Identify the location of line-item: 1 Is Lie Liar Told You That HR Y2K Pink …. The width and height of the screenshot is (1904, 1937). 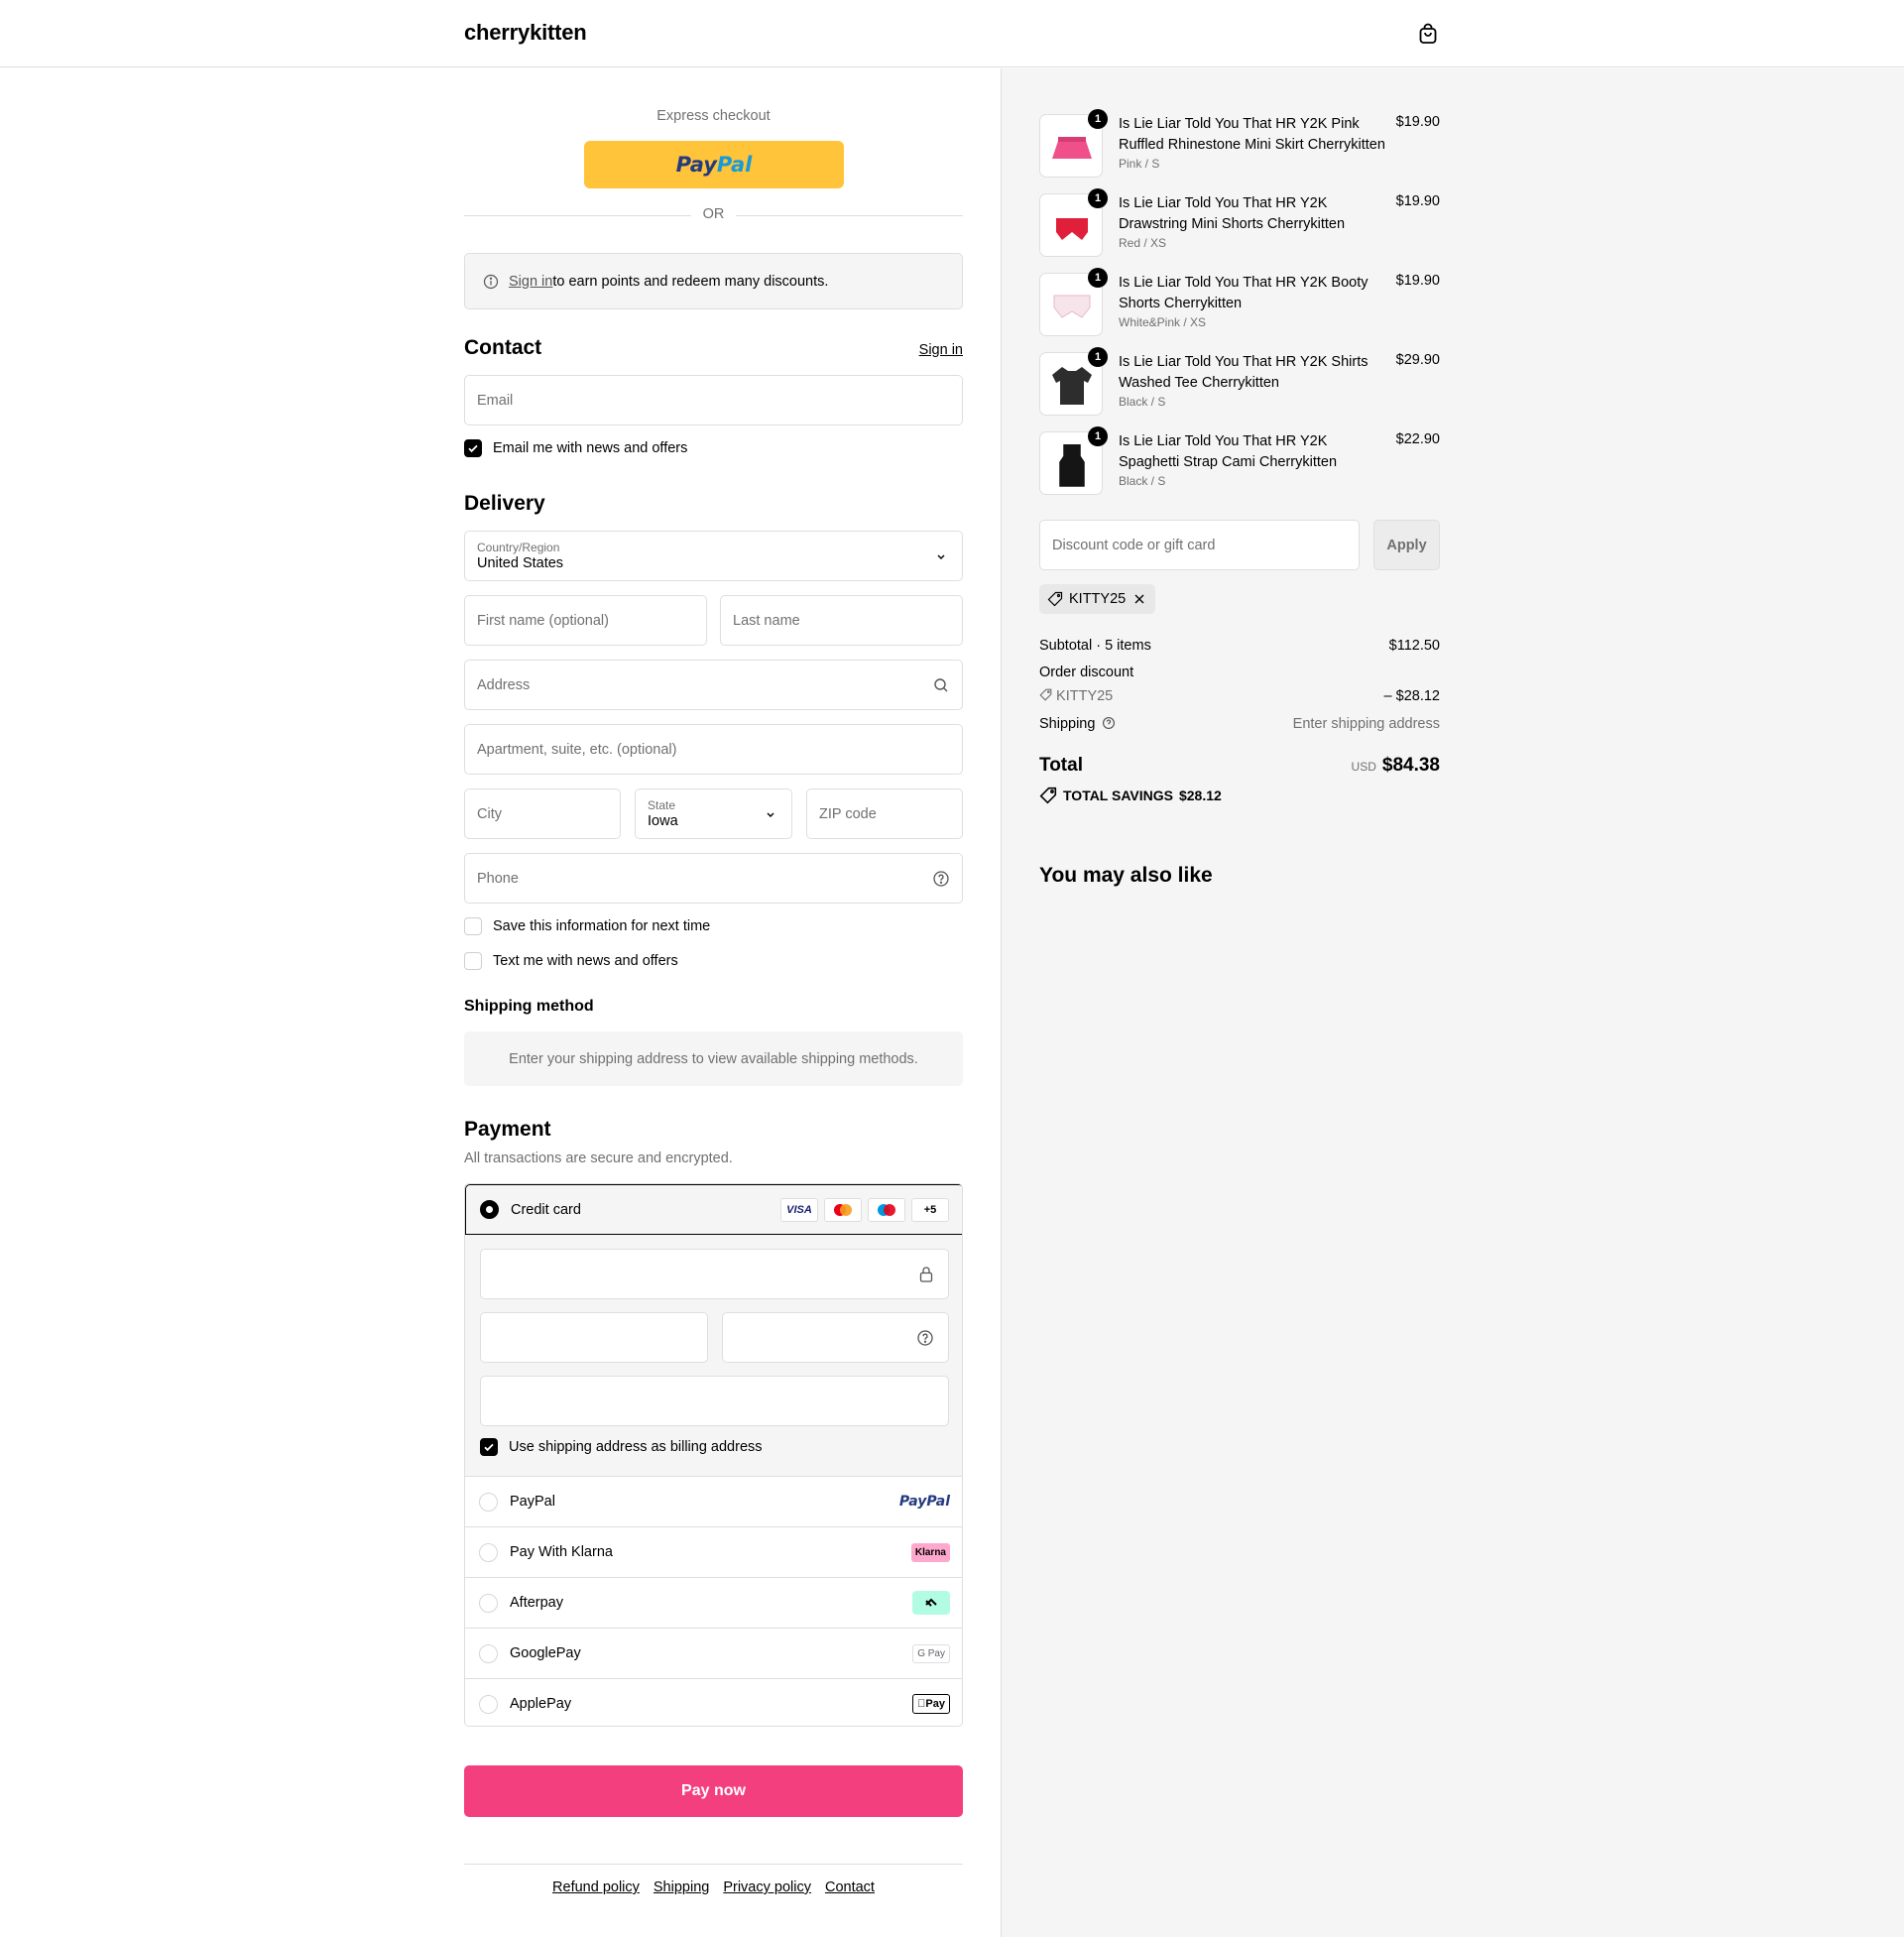
(1239, 144).